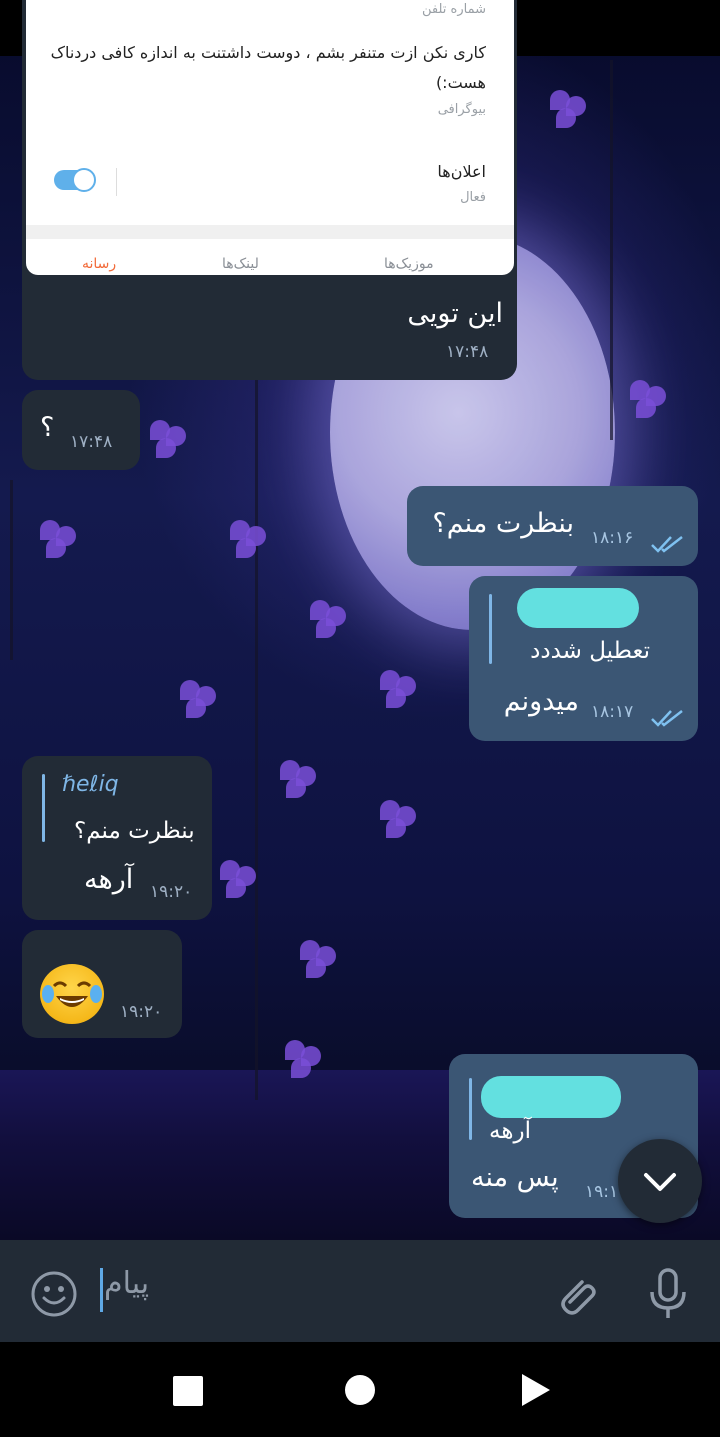 This screenshot has height=1437, width=720. What do you see at coordinates (461, 109) in the screenshot?
I see `bio-label: بیوگرافی` at bounding box center [461, 109].